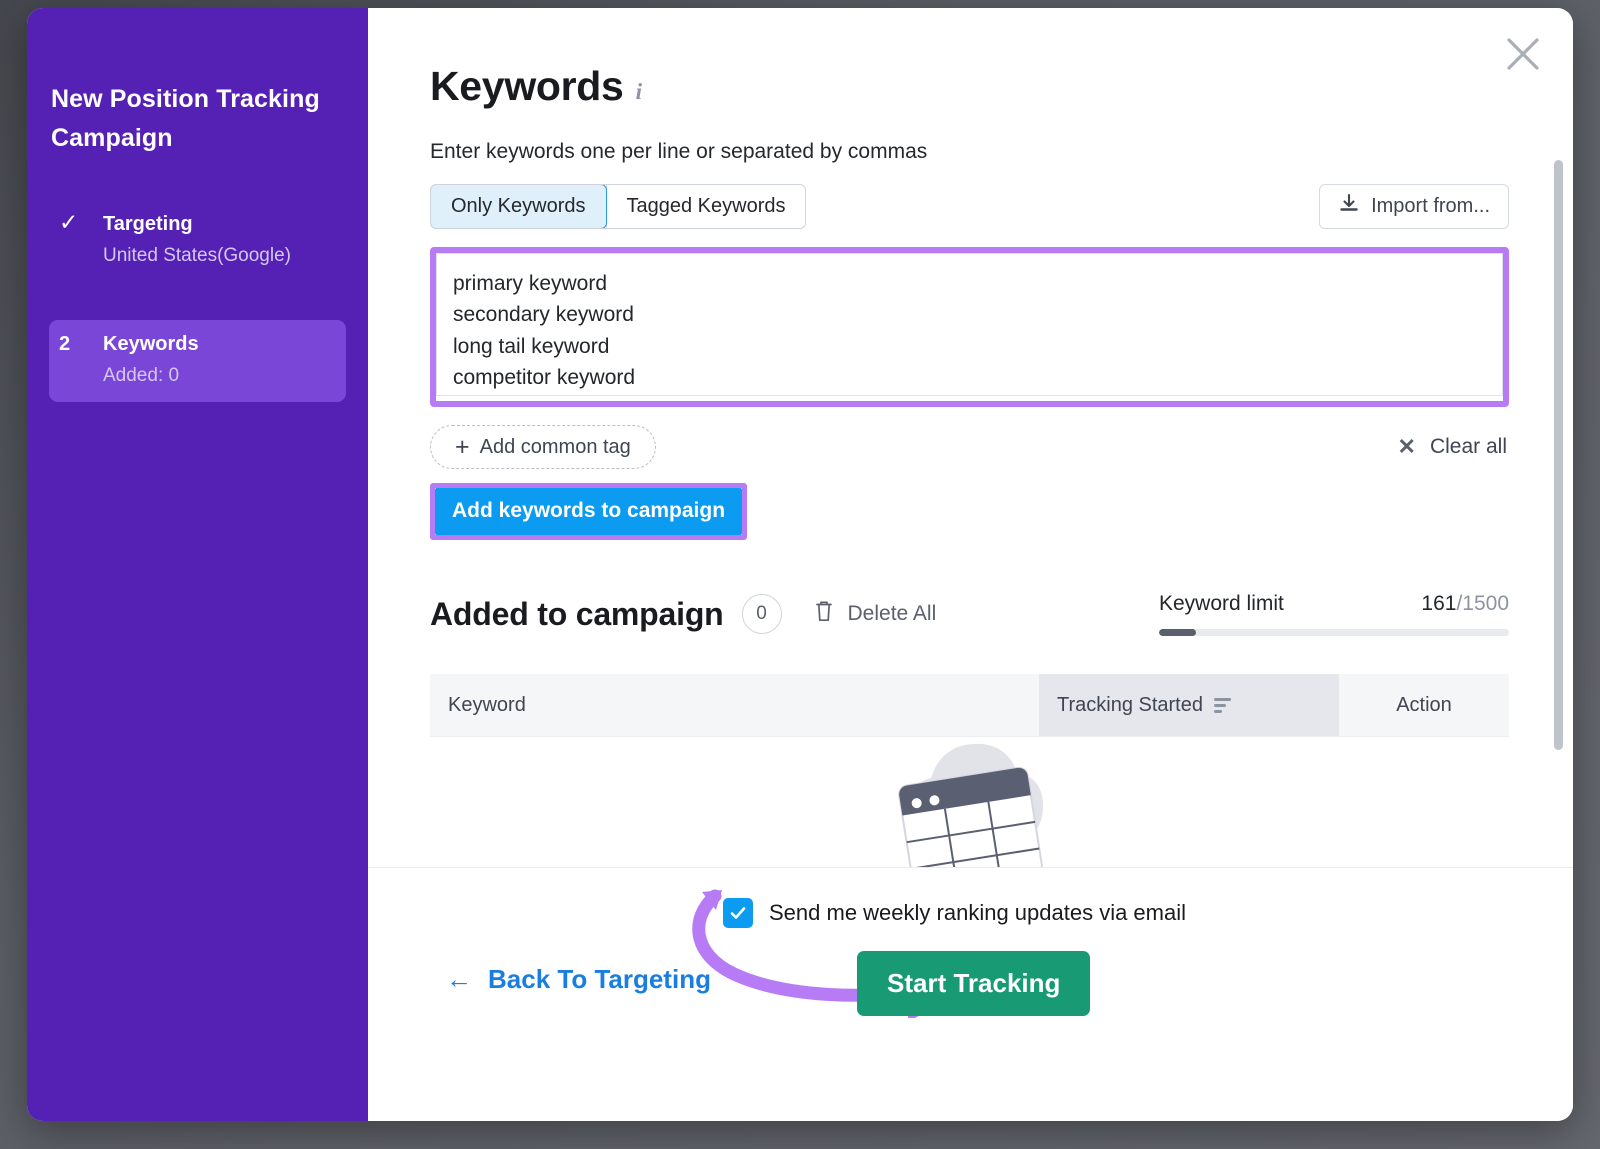 The width and height of the screenshot is (1600, 1149). What do you see at coordinates (974, 983) in the screenshot?
I see `start-tracking-button: Start Tracking` at bounding box center [974, 983].